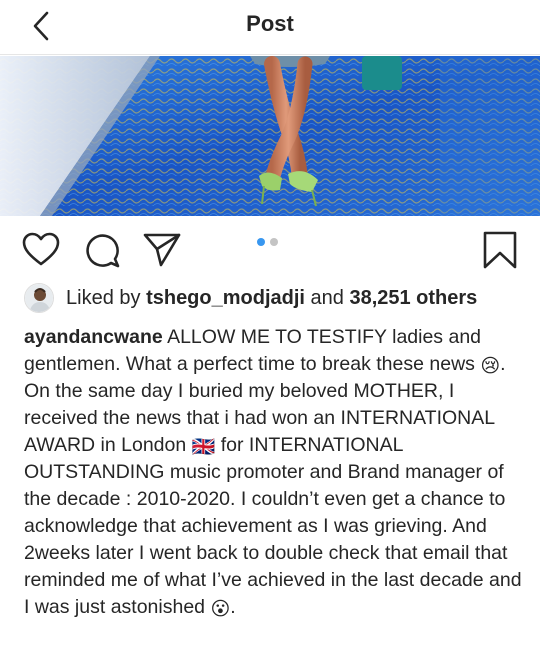 This screenshot has height=658, width=540. I want to click on caption-username: ayandancwane, so click(93, 337).